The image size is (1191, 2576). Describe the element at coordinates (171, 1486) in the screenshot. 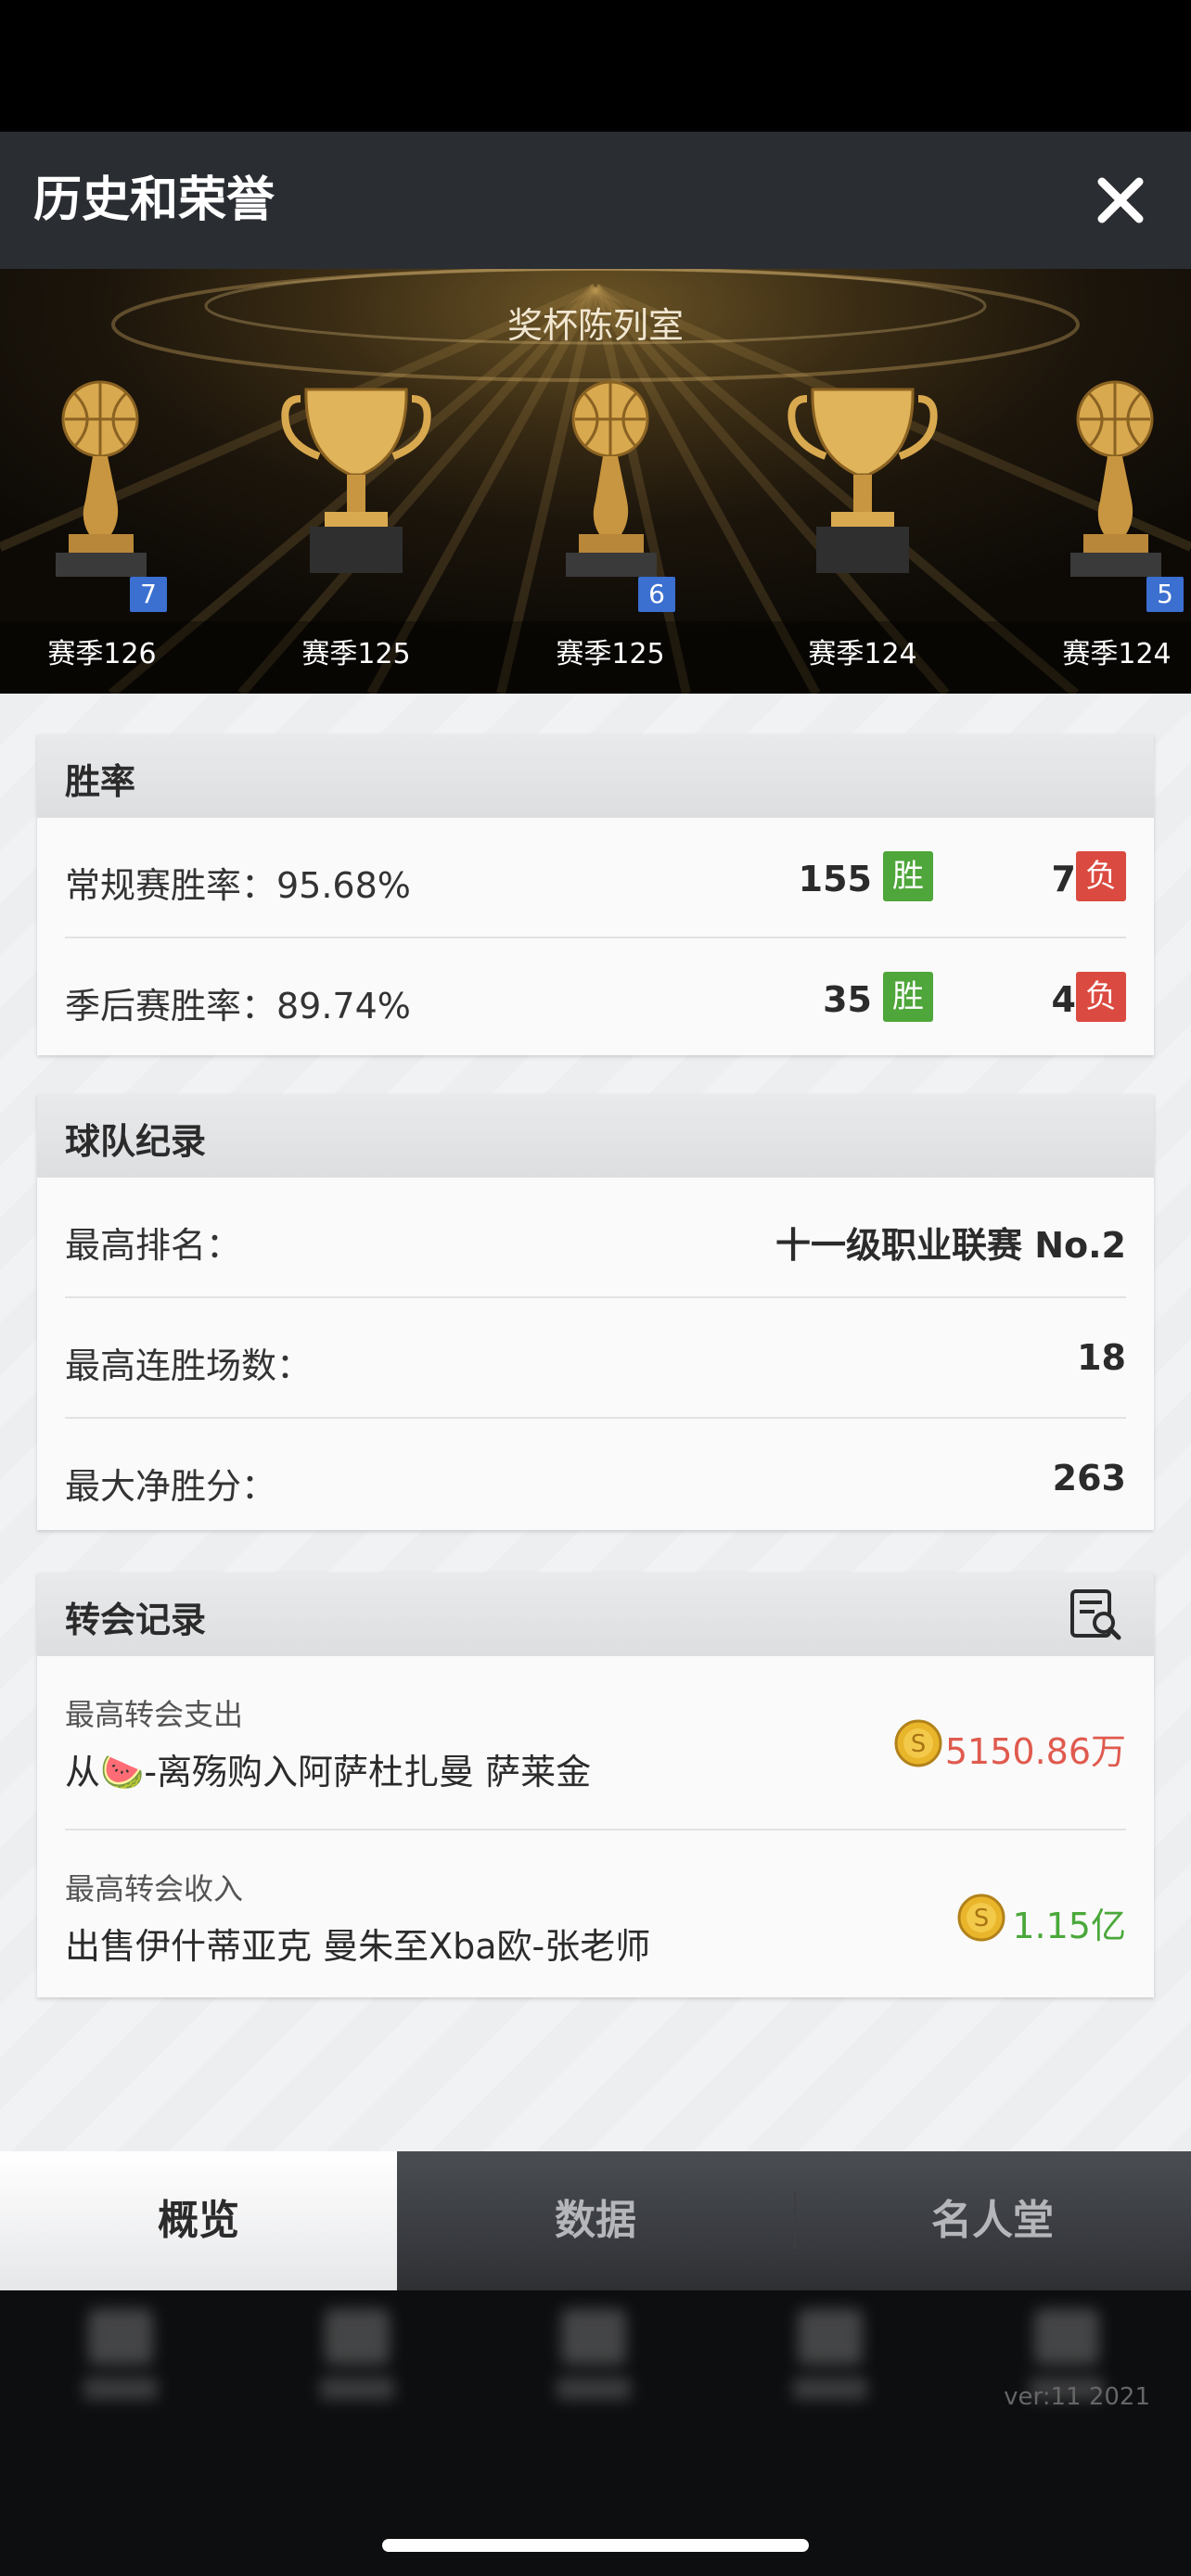

I see `row-label: 最大净胜分：` at that location.